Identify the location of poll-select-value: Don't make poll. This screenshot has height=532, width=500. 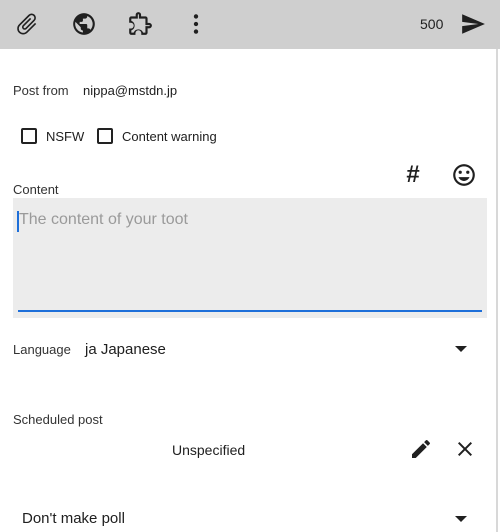
(73, 518).